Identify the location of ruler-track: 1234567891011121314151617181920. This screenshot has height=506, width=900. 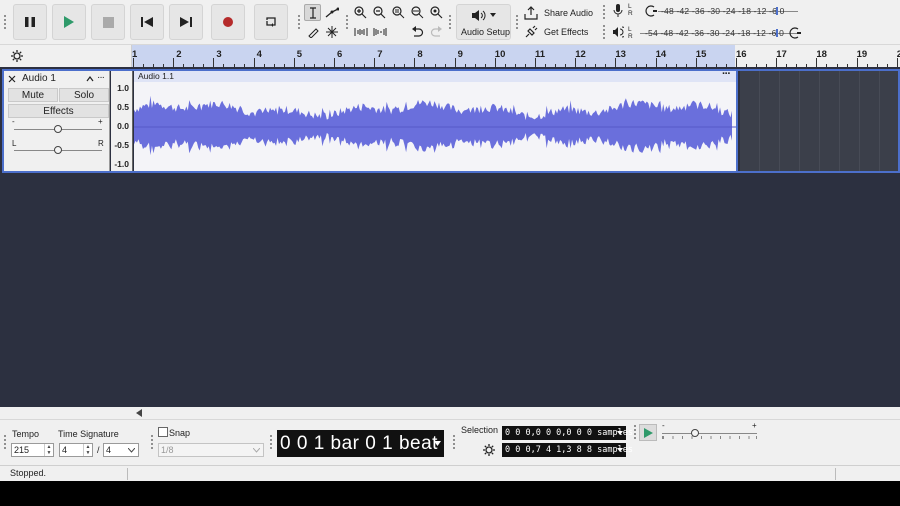
(516, 56).